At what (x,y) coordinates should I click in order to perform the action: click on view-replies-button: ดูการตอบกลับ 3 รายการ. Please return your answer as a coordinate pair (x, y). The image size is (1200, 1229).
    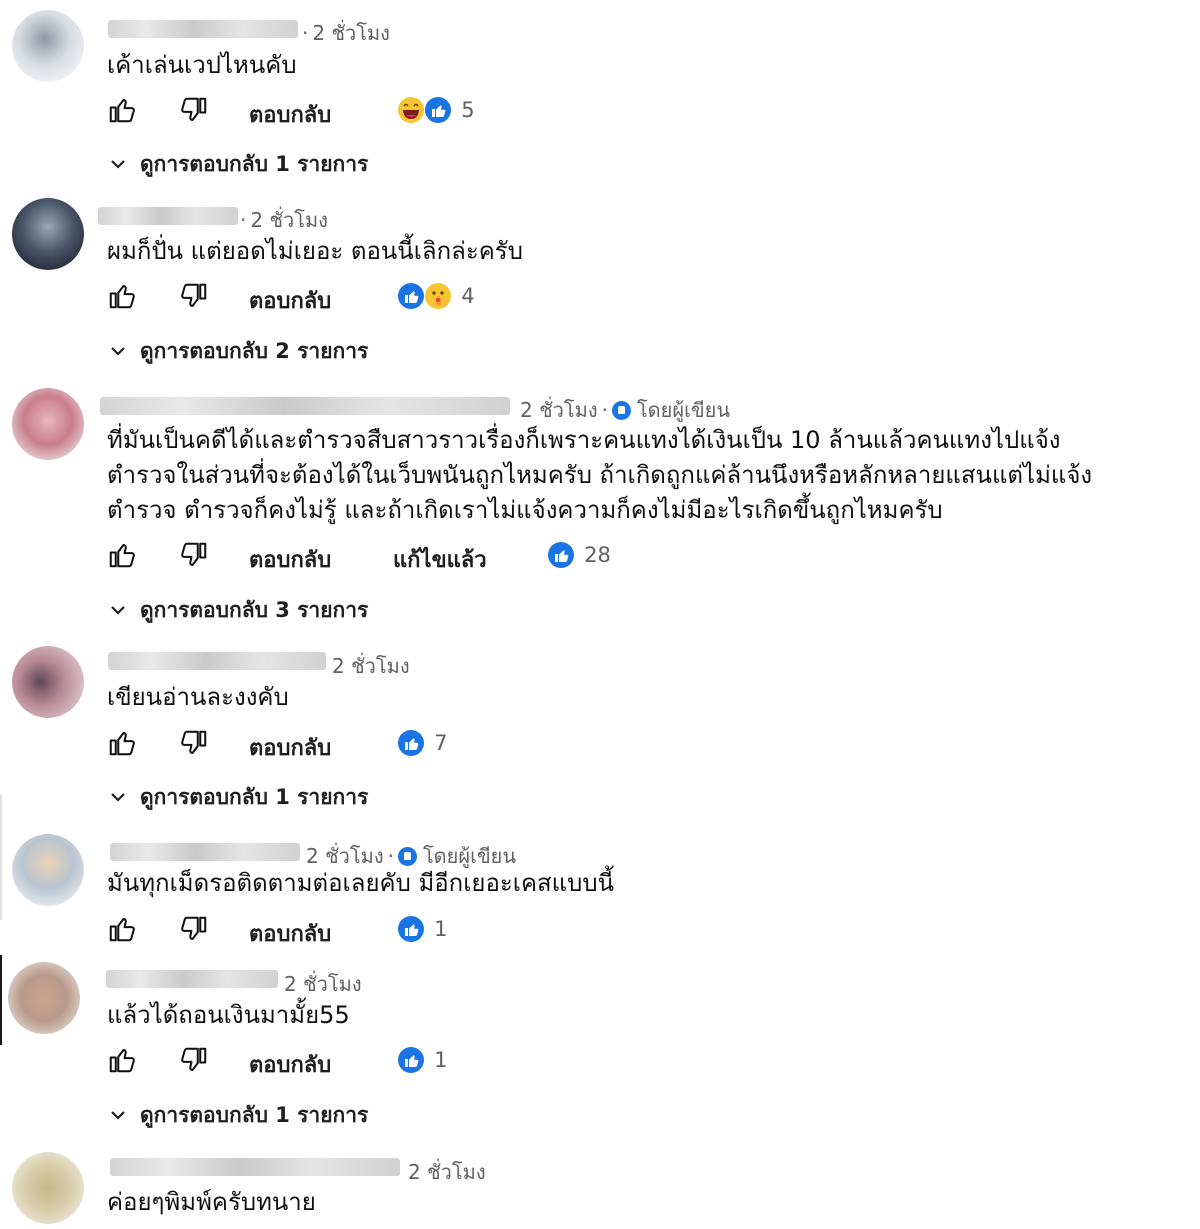
    Looking at the image, I should click on (238, 610).